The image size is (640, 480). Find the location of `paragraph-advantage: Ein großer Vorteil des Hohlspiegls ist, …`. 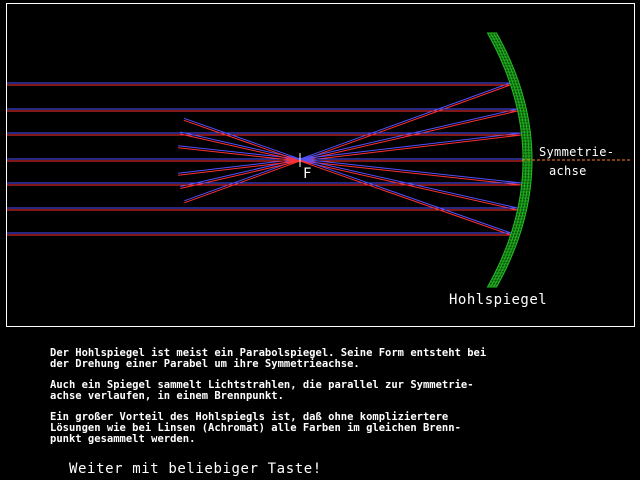

paragraph-advantage: Ein großer Vorteil des Hohlspiegls ist, … is located at coordinates (255, 428).